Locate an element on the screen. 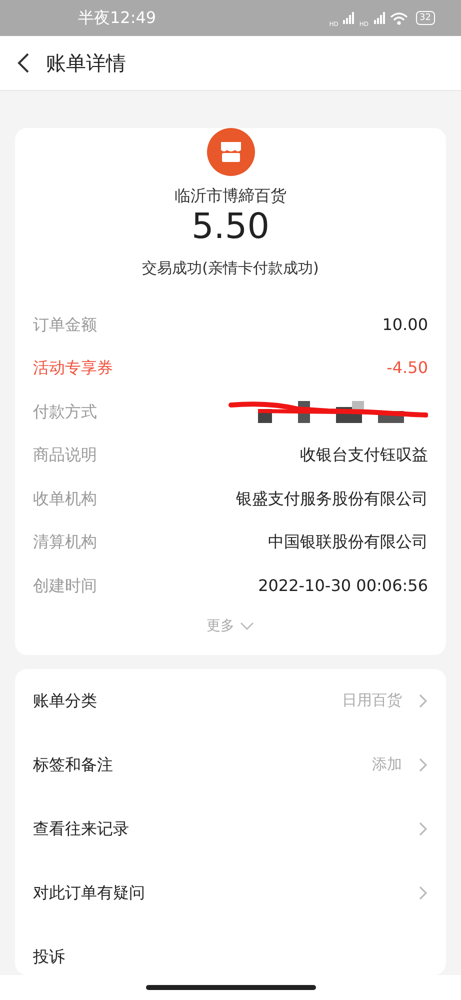 The width and height of the screenshot is (461, 1000). menu-item: 标签和备注 添加 is located at coordinates (230, 764).